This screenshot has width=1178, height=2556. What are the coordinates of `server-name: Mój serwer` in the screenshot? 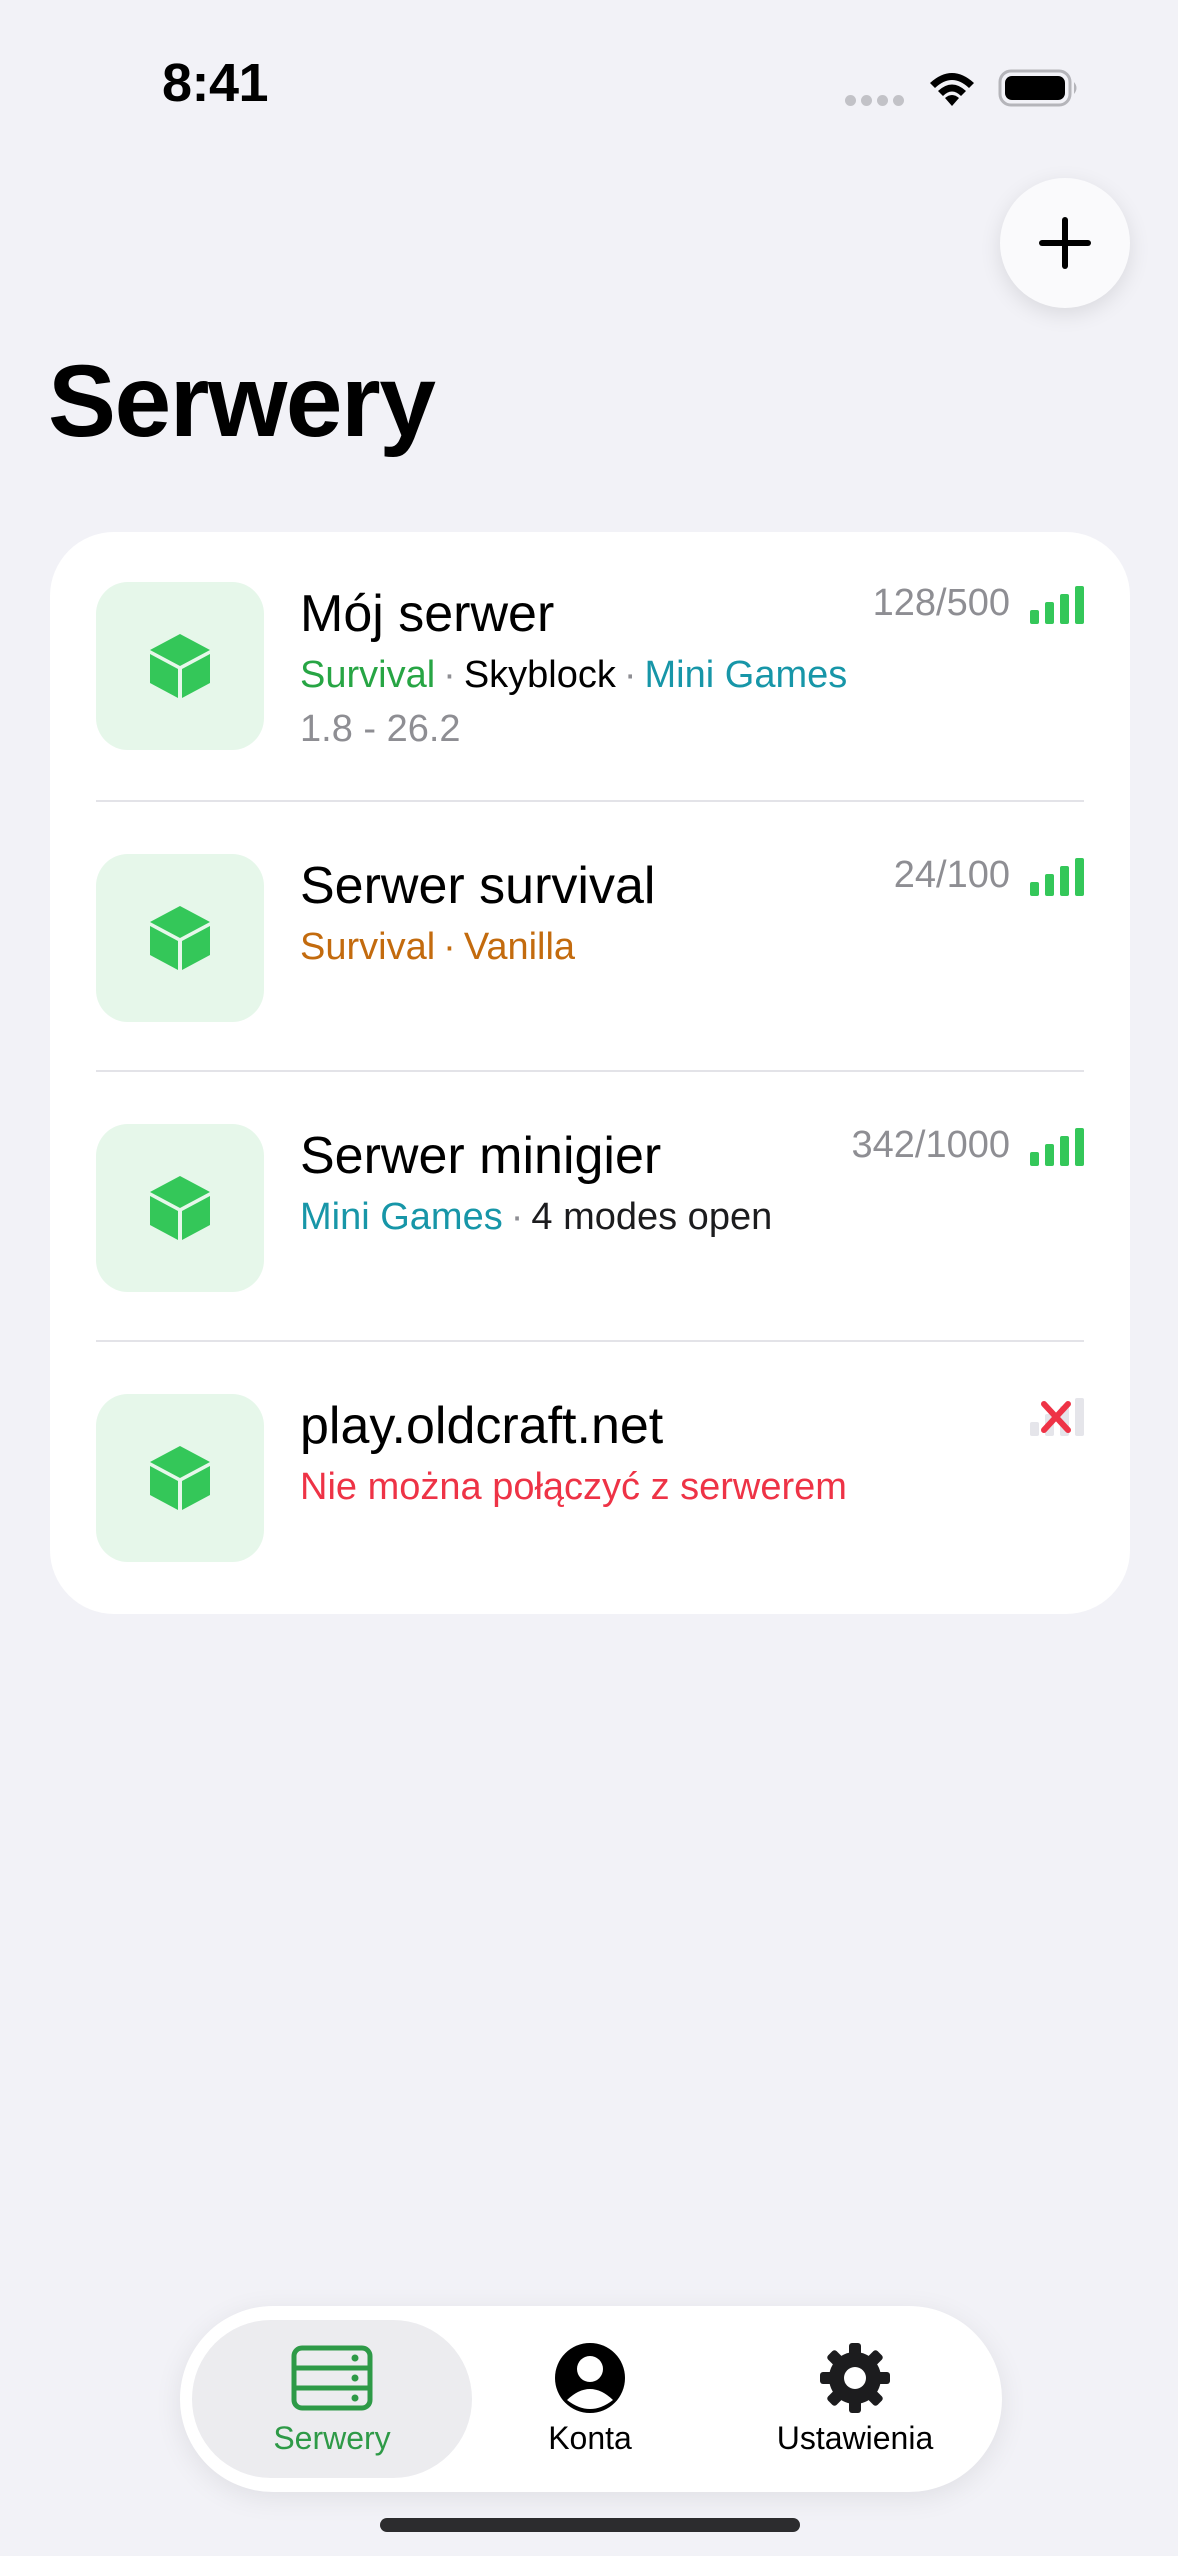 It's located at (427, 614).